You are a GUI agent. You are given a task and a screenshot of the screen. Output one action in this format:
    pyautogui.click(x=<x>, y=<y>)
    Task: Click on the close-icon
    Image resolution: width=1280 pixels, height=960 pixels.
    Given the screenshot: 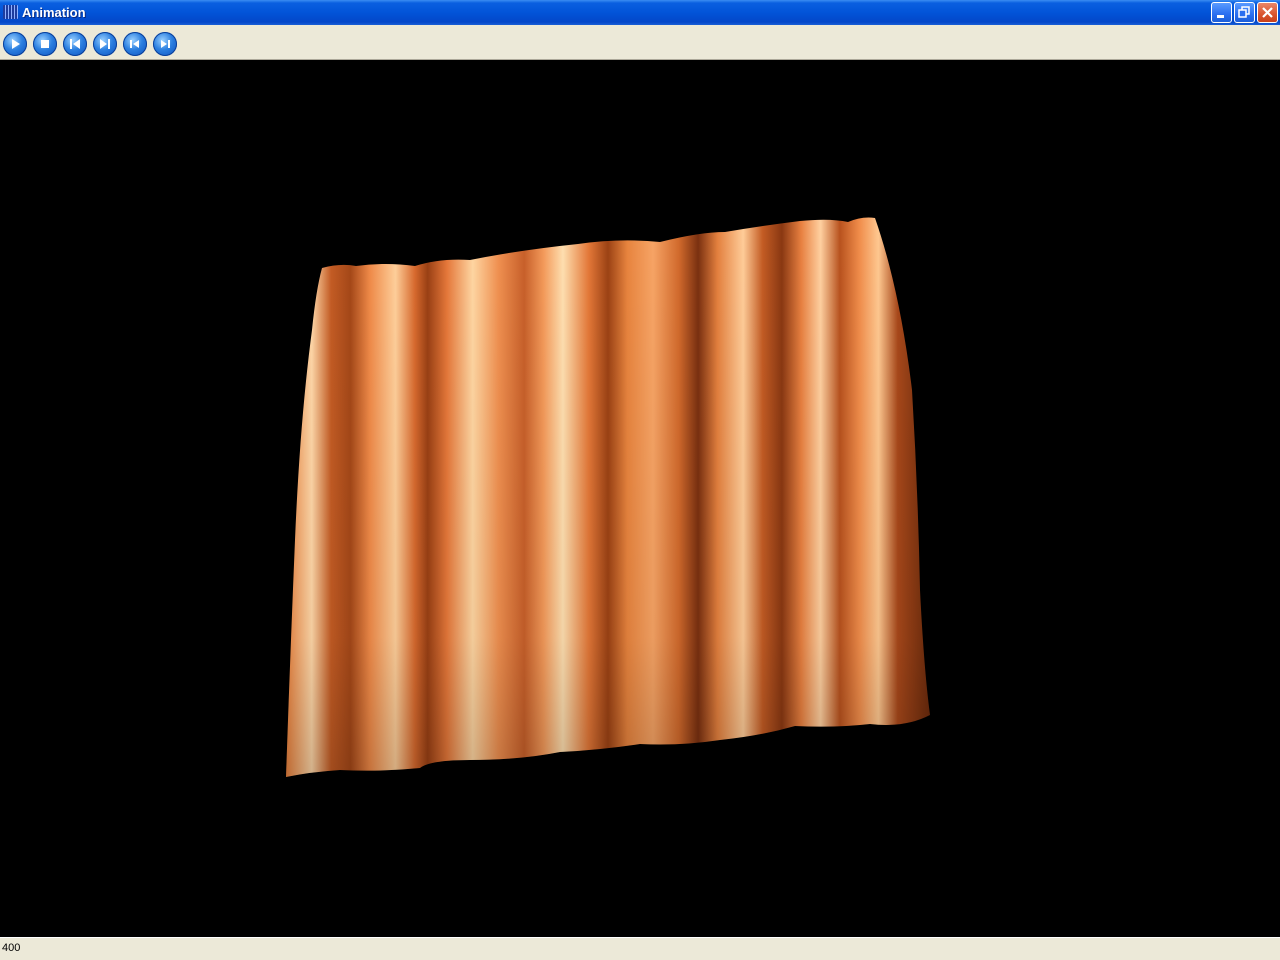 What is the action you would take?
    pyautogui.click(x=1267, y=12)
    